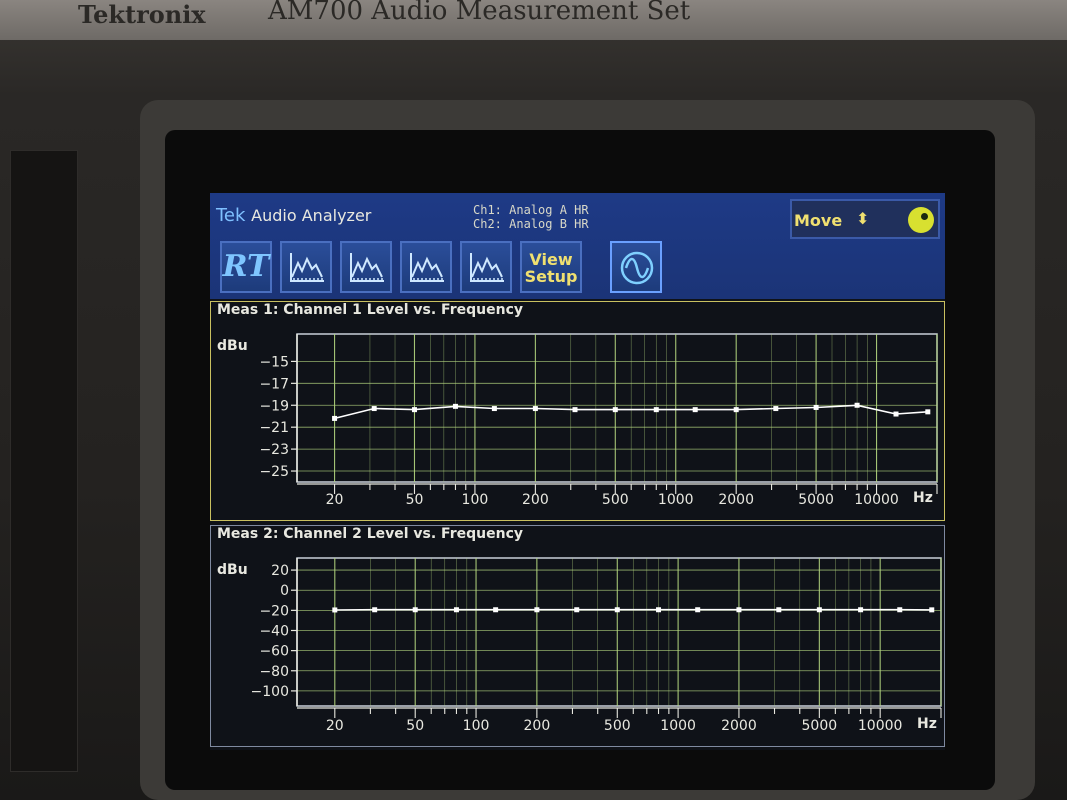  I want to click on left-slot, so click(44, 461).